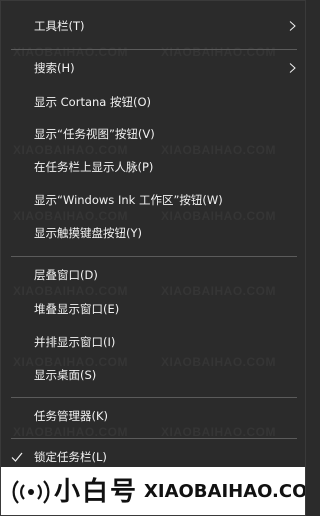 Image resolution: width=320 pixels, height=516 pixels. What do you see at coordinates (153, 26) in the screenshot?
I see `menu-item-toolbars: 工具栏(T)` at bounding box center [153, 26].